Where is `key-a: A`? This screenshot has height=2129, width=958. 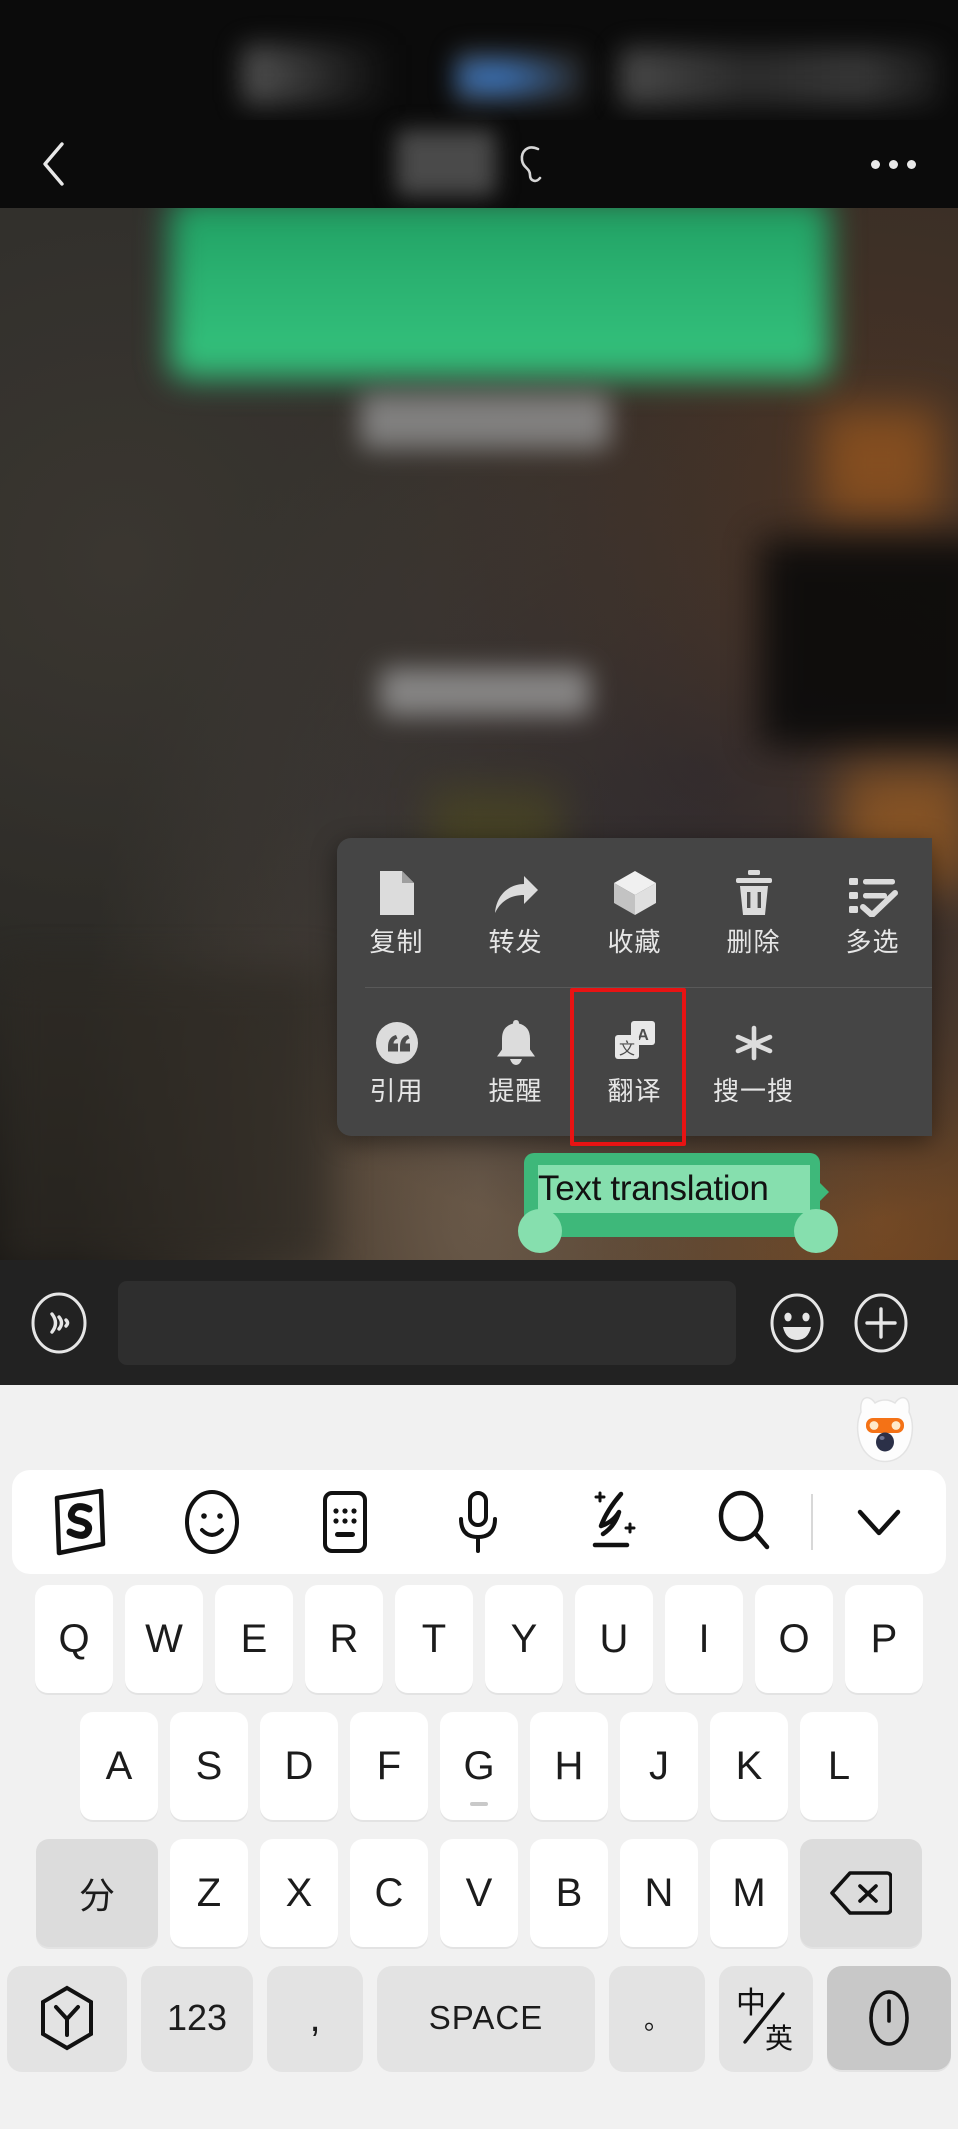
key-a: A is located at coordinates (119, 1766).